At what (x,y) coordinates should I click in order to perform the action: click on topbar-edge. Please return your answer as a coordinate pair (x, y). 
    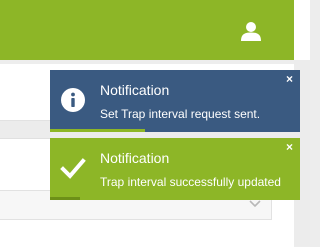
    Looking at the image, I should click on (302, 30).